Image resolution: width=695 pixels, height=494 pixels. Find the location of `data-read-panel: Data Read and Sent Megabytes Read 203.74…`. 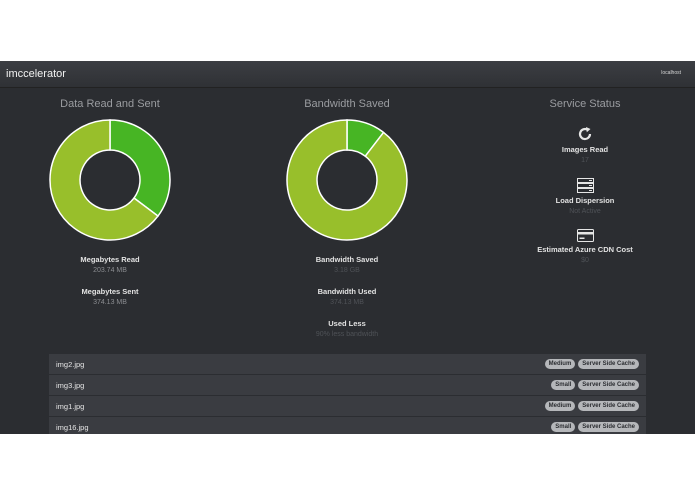

data-read-panel: Data Read and Sent Megabytes Read 203.74… is located at coordinates (110, 196).